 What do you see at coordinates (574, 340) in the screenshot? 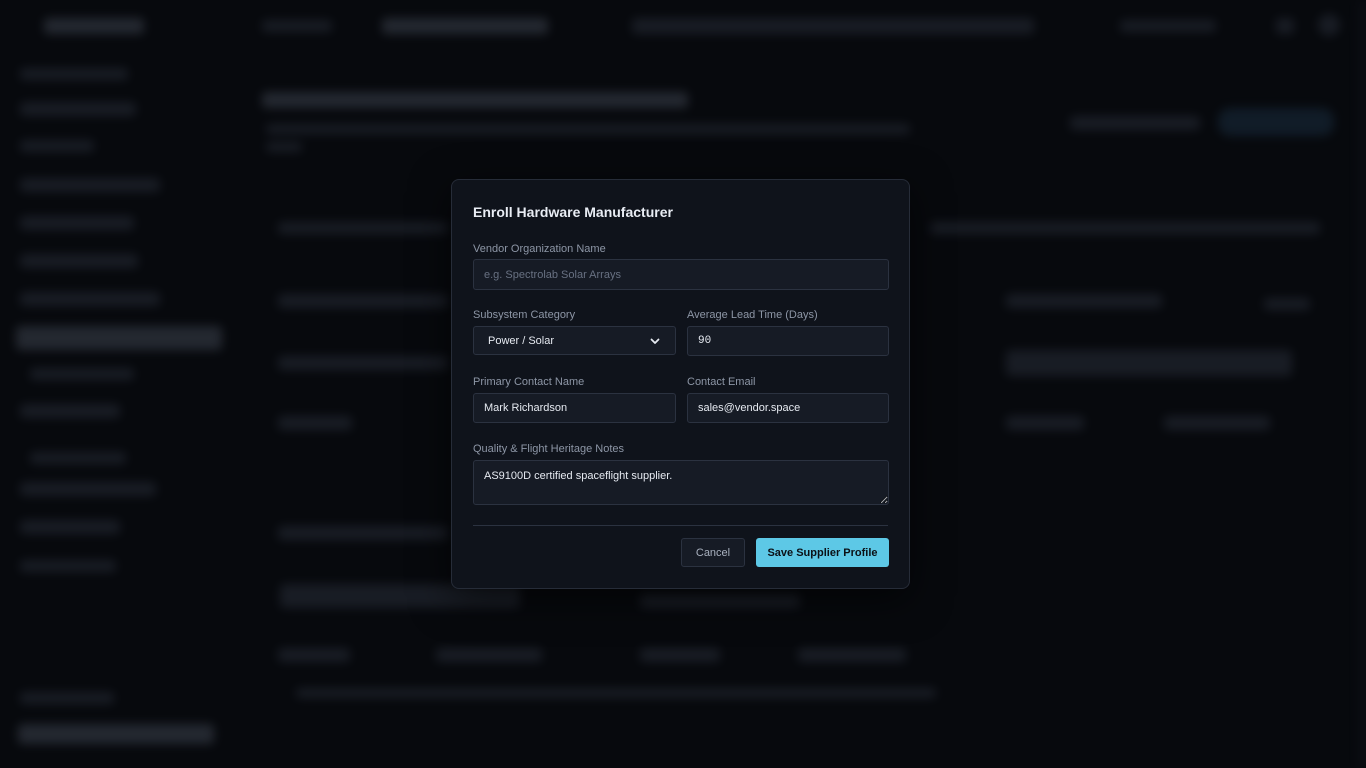
I see `subsystem-category-select: Power / Solar` at bounding box center [574, 340].